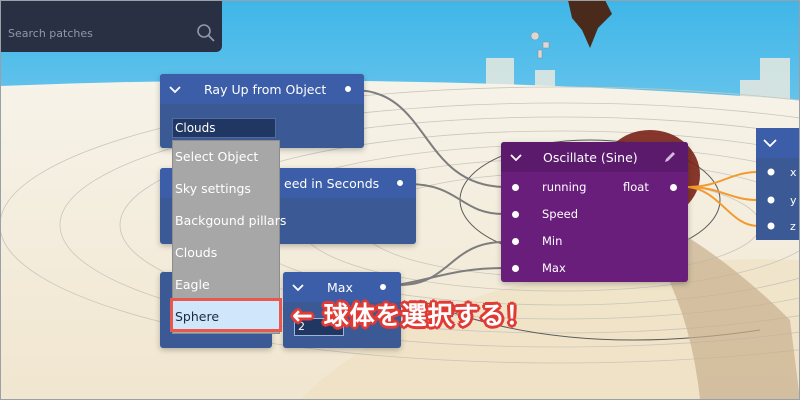 The height and width of the screenshot is (400, 800). Describe the element at coordinates (636, 187) in the screenshot. I see `output-label: float` at that location.